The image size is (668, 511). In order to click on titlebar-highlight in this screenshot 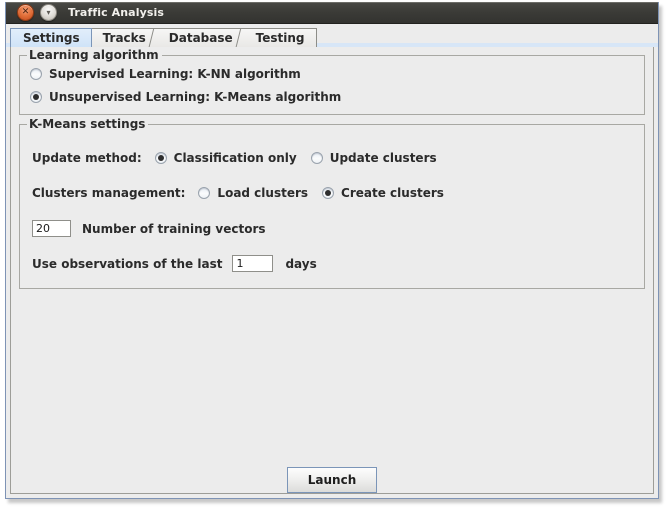, I will do `click(332, 2)`.